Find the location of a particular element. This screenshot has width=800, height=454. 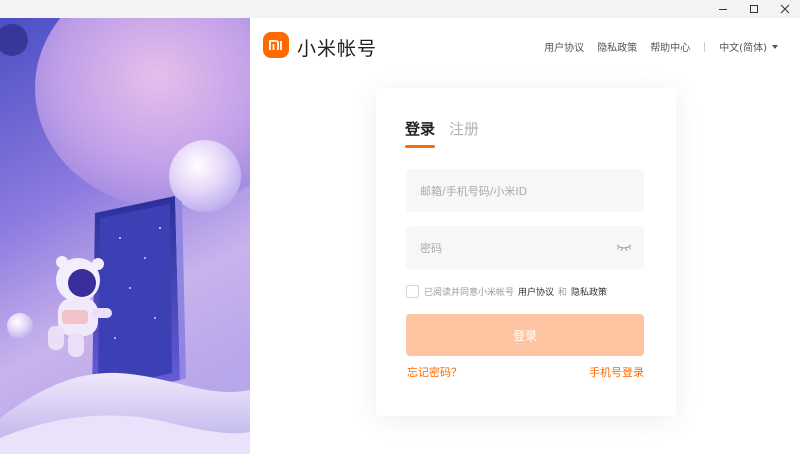

agree-user-agreement-link: 用户协议 is located at coordinates (536, 291).